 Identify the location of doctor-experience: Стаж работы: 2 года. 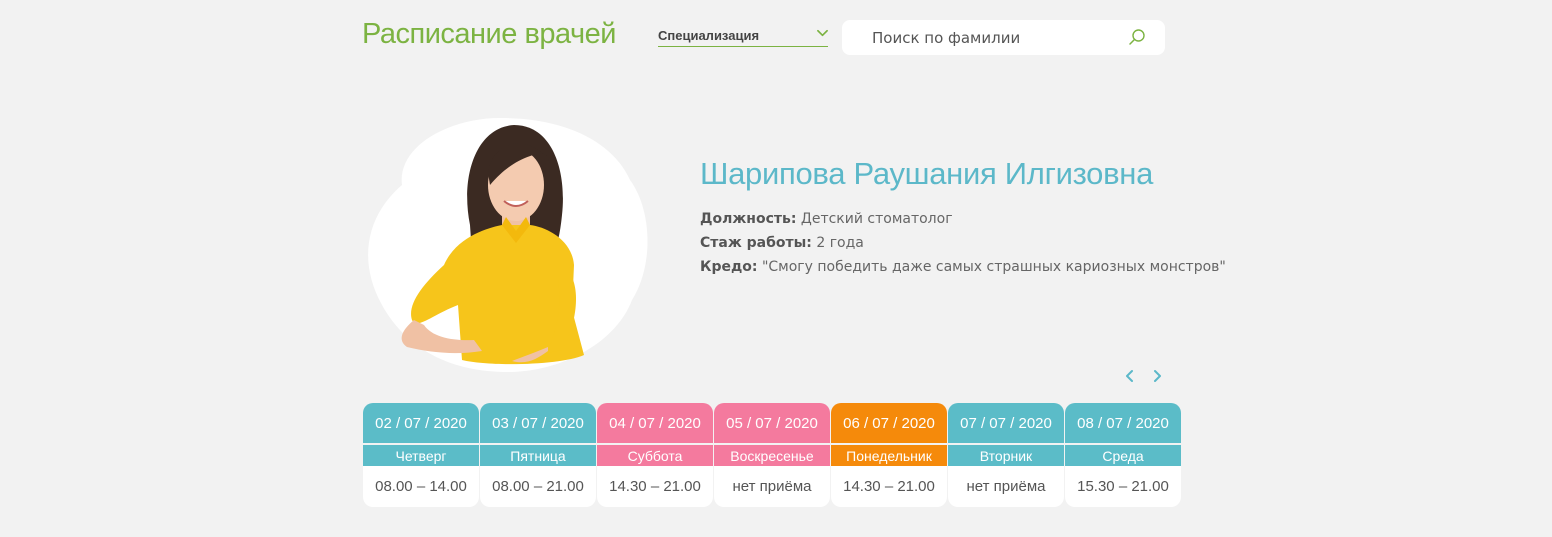
(782, 243).